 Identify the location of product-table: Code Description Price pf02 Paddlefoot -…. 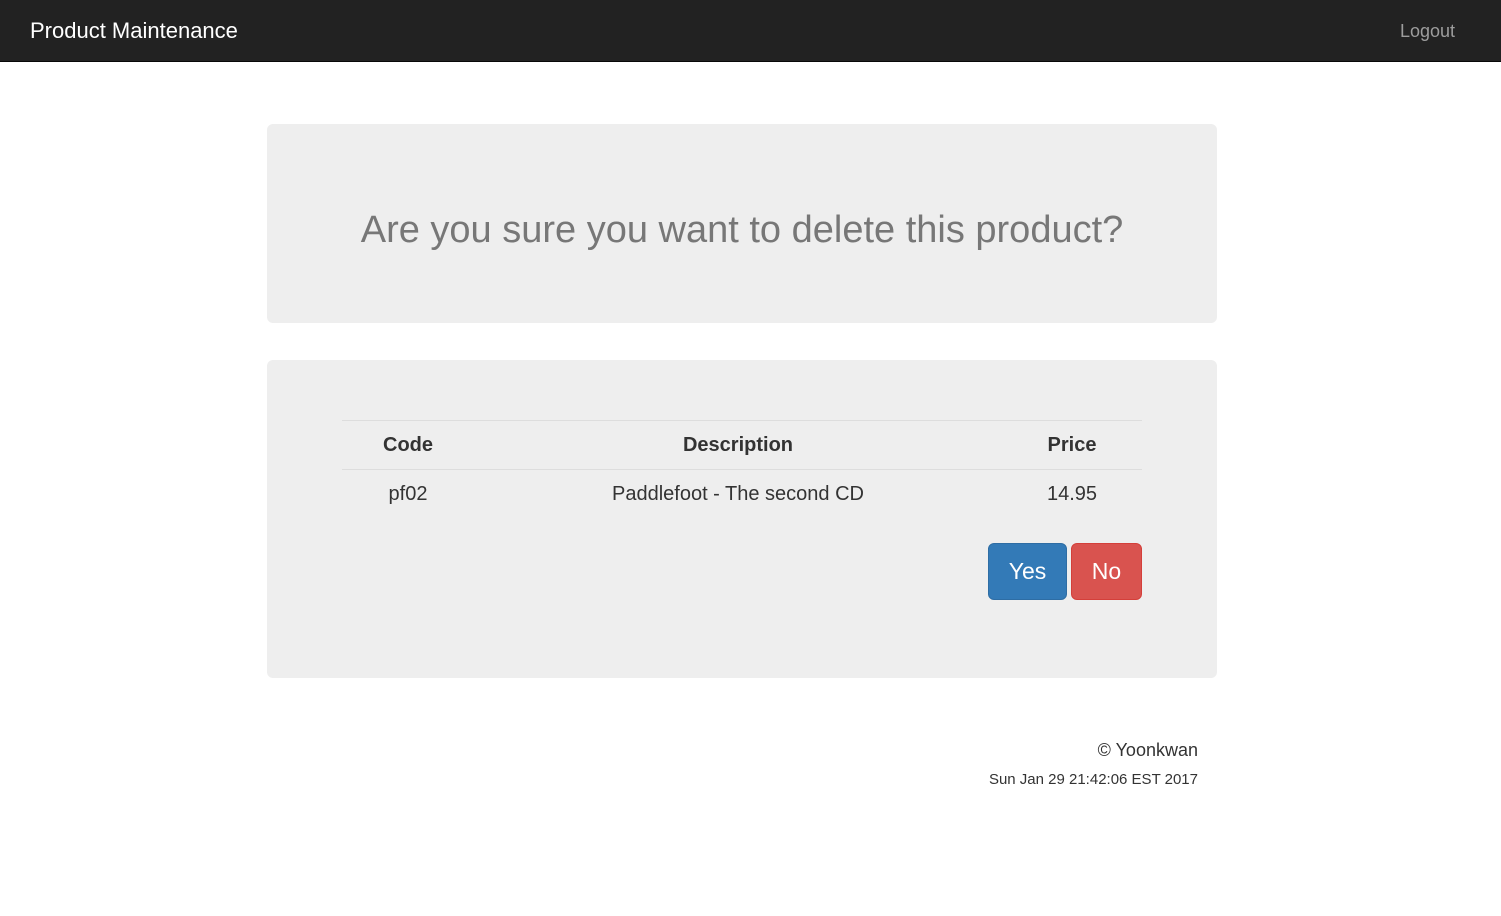
(742, 469).